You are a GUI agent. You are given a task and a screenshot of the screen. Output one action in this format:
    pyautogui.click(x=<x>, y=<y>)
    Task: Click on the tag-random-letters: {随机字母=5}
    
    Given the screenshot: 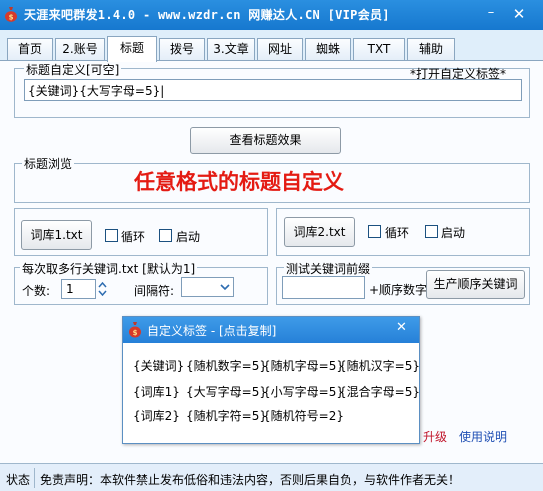 What is the action you would take?
    pyautogui.click(x=303, y=365)
    